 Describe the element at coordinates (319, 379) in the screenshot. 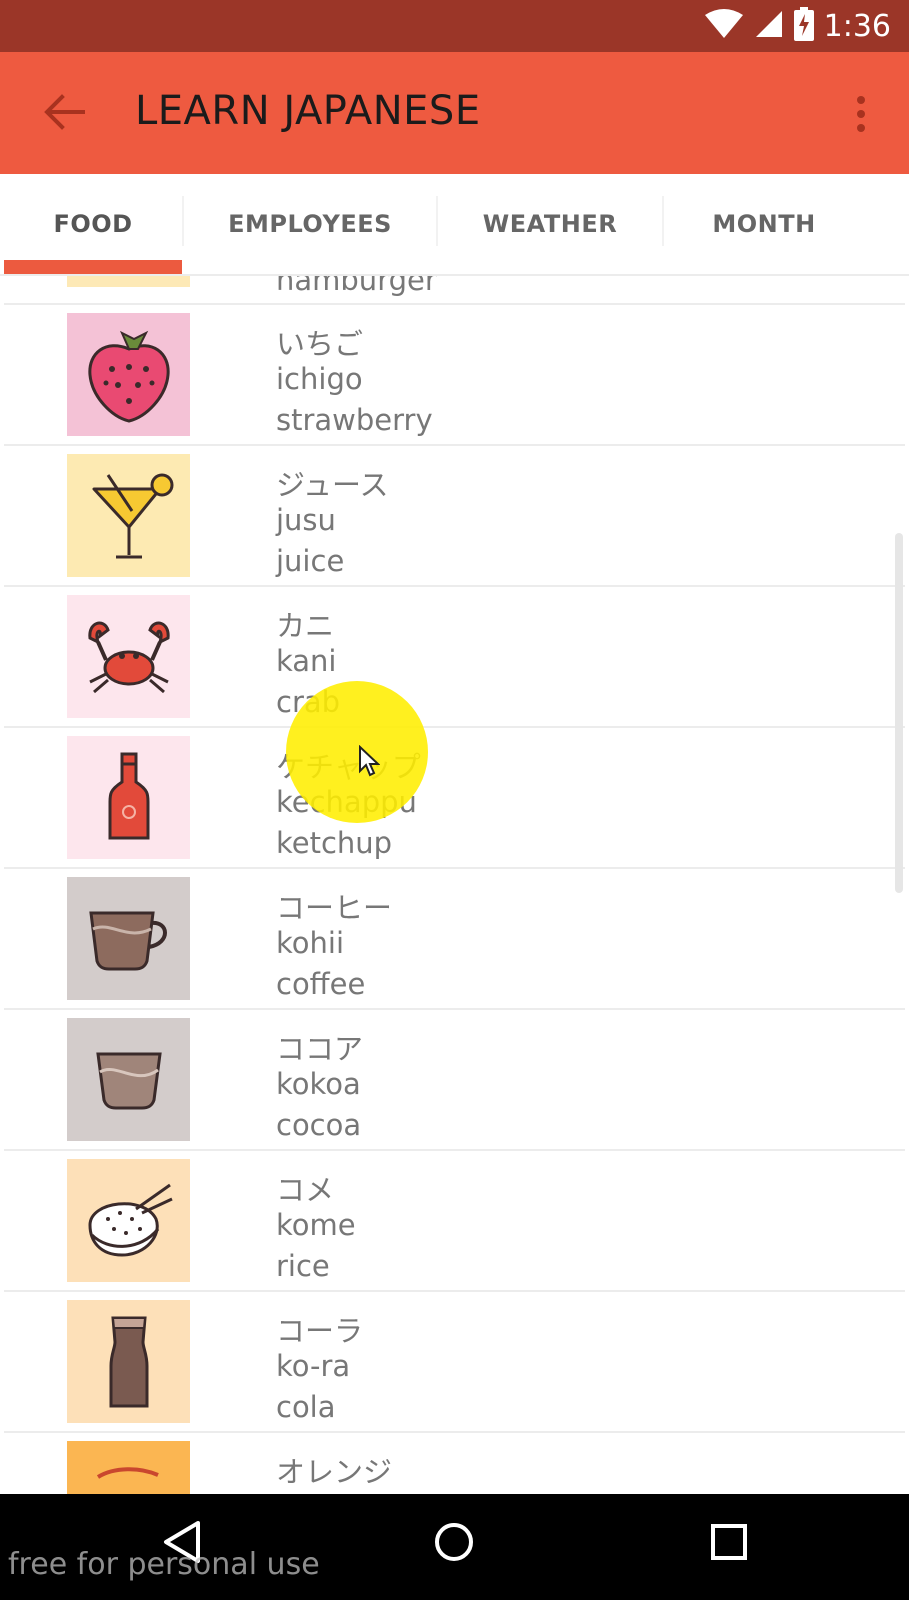

I see `romaji-word: ichigo` at that location.